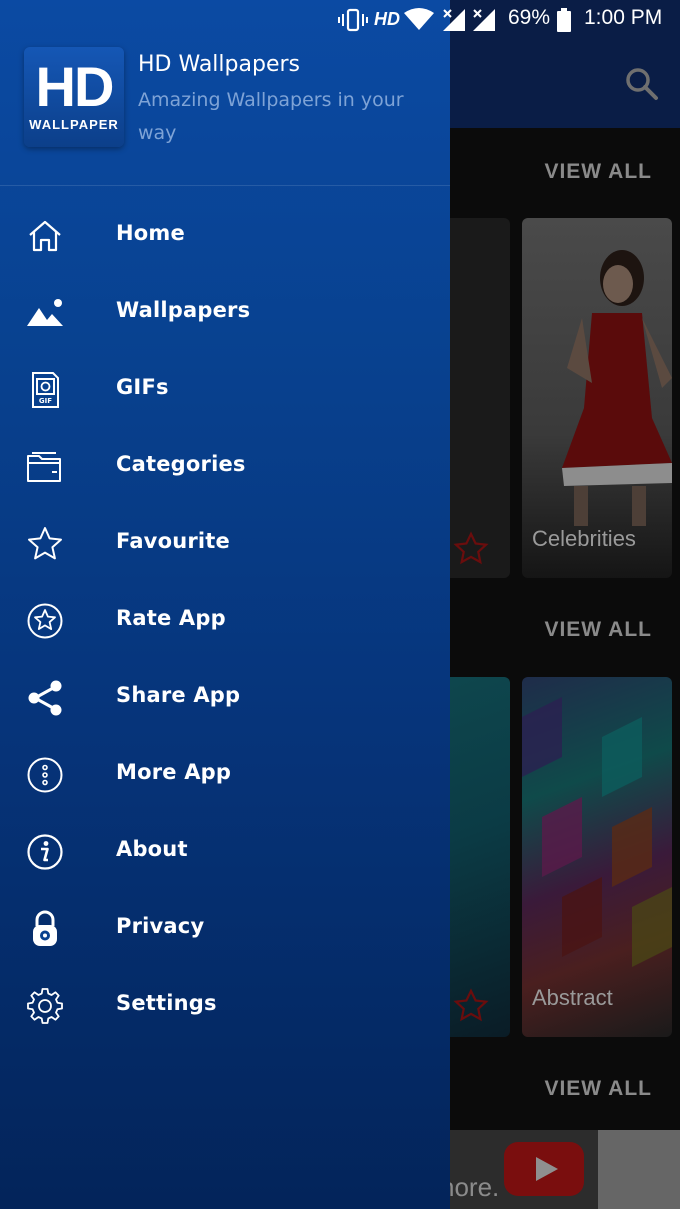  I want to click on menu-item-settings: Settings, so click(225, 1005).